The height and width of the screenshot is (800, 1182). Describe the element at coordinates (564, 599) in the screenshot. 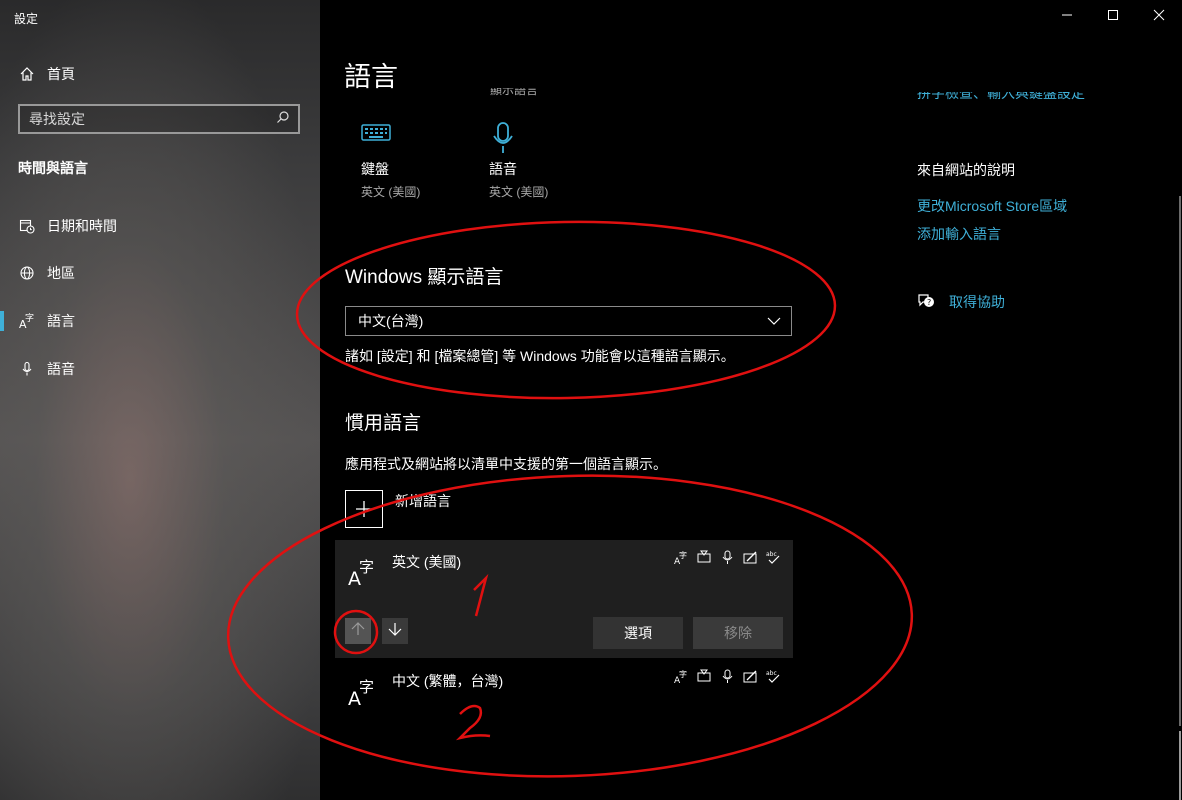

I see `language-item-english: A字 英文 (美國) A字 abc 選項 移除` at that location.